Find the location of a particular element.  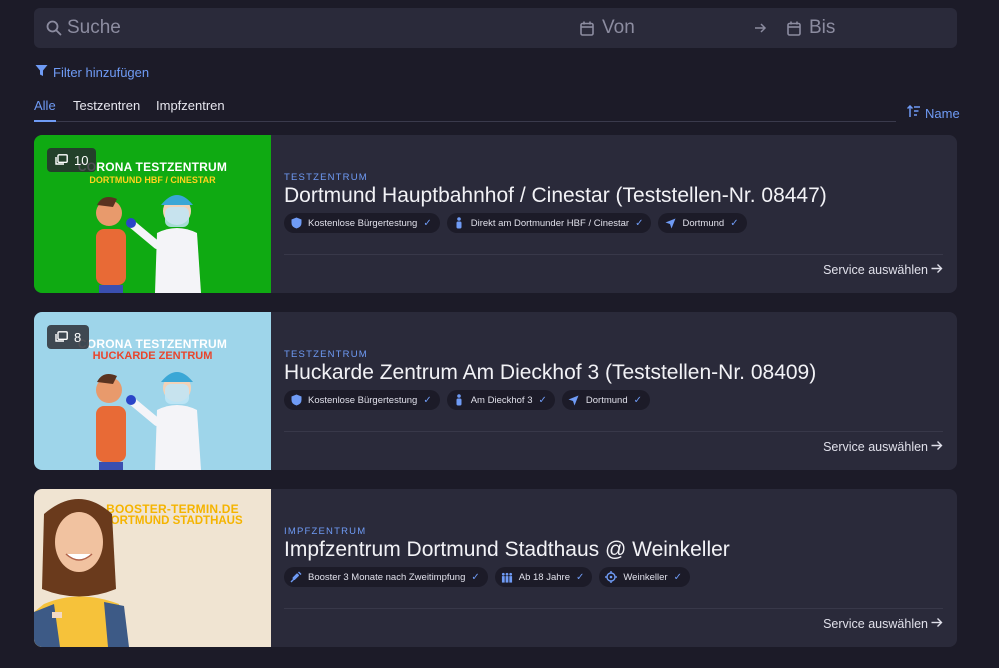

chip-label: Am Dieckhof 3 is located at coordinates (501, 400).